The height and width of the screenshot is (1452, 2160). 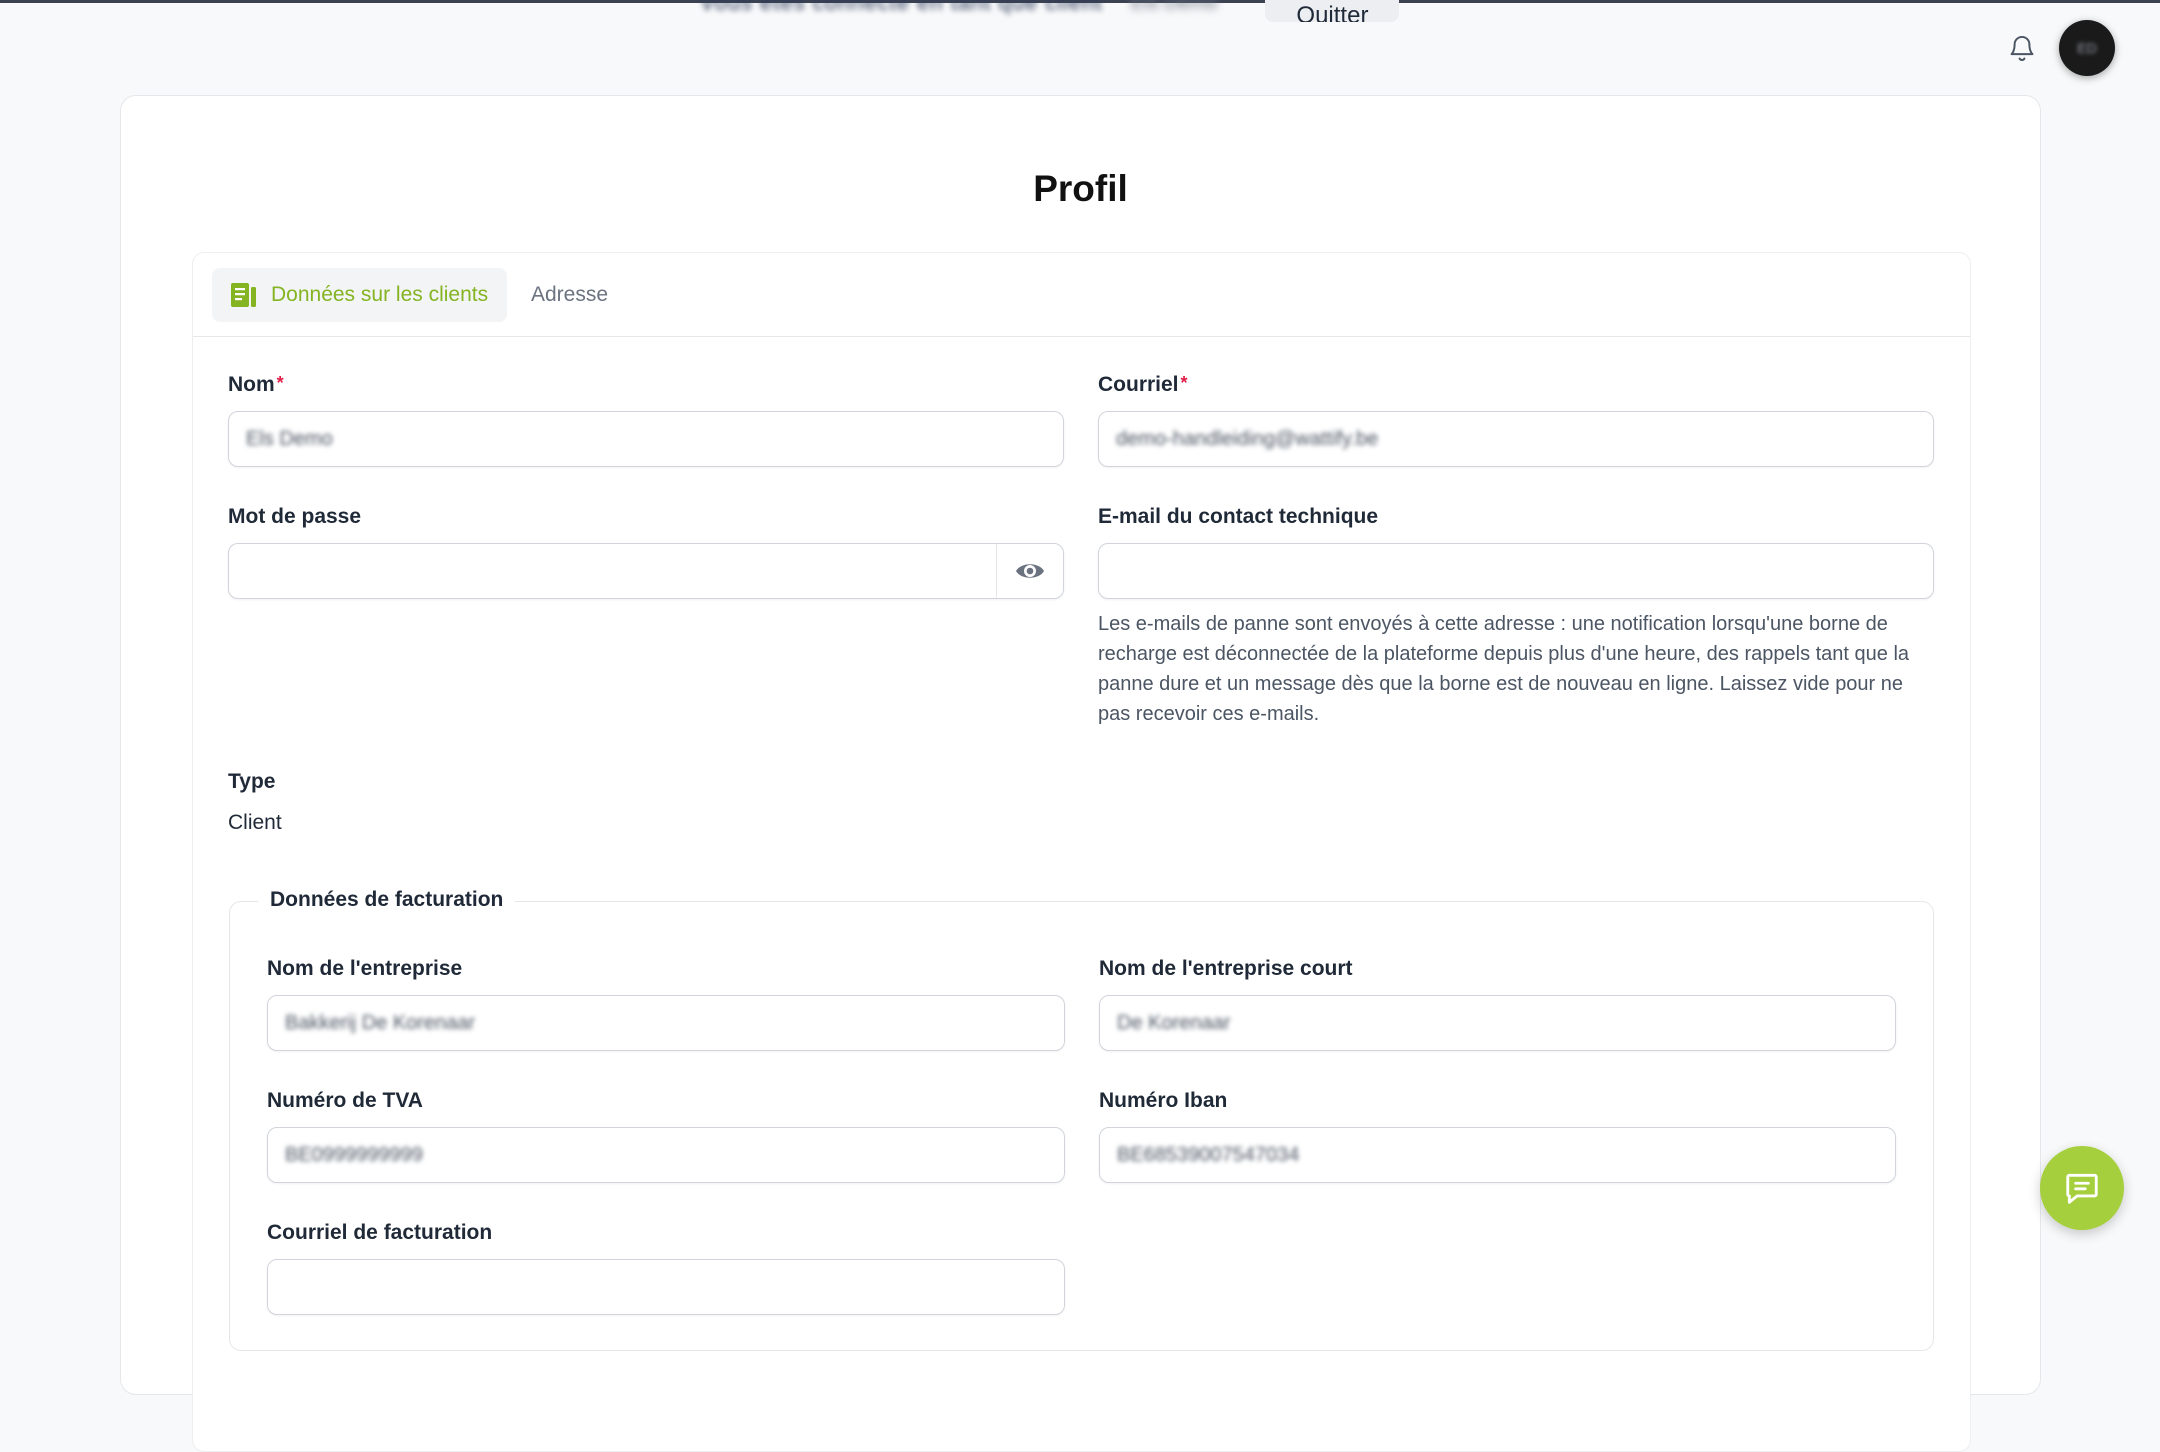 What do you see at coordinates (1138, 384) in the screenshot?
I see `email-label-text: Courriel` at bounding box center [1138, 384].